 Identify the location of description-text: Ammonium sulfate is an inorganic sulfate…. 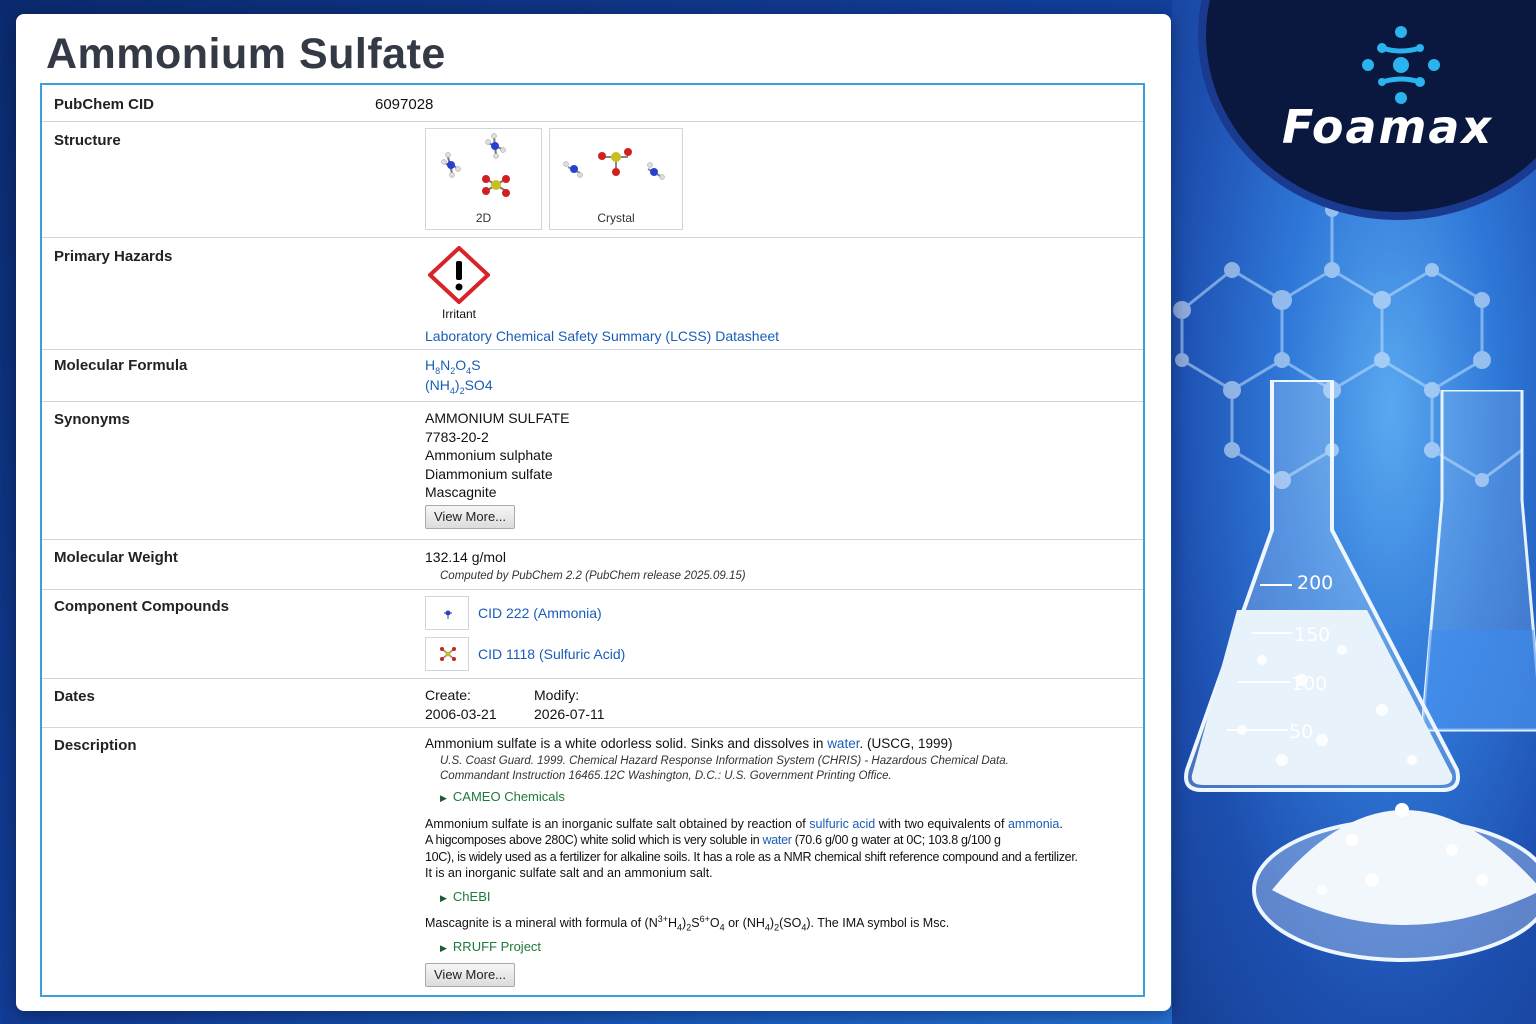
(617, 824).